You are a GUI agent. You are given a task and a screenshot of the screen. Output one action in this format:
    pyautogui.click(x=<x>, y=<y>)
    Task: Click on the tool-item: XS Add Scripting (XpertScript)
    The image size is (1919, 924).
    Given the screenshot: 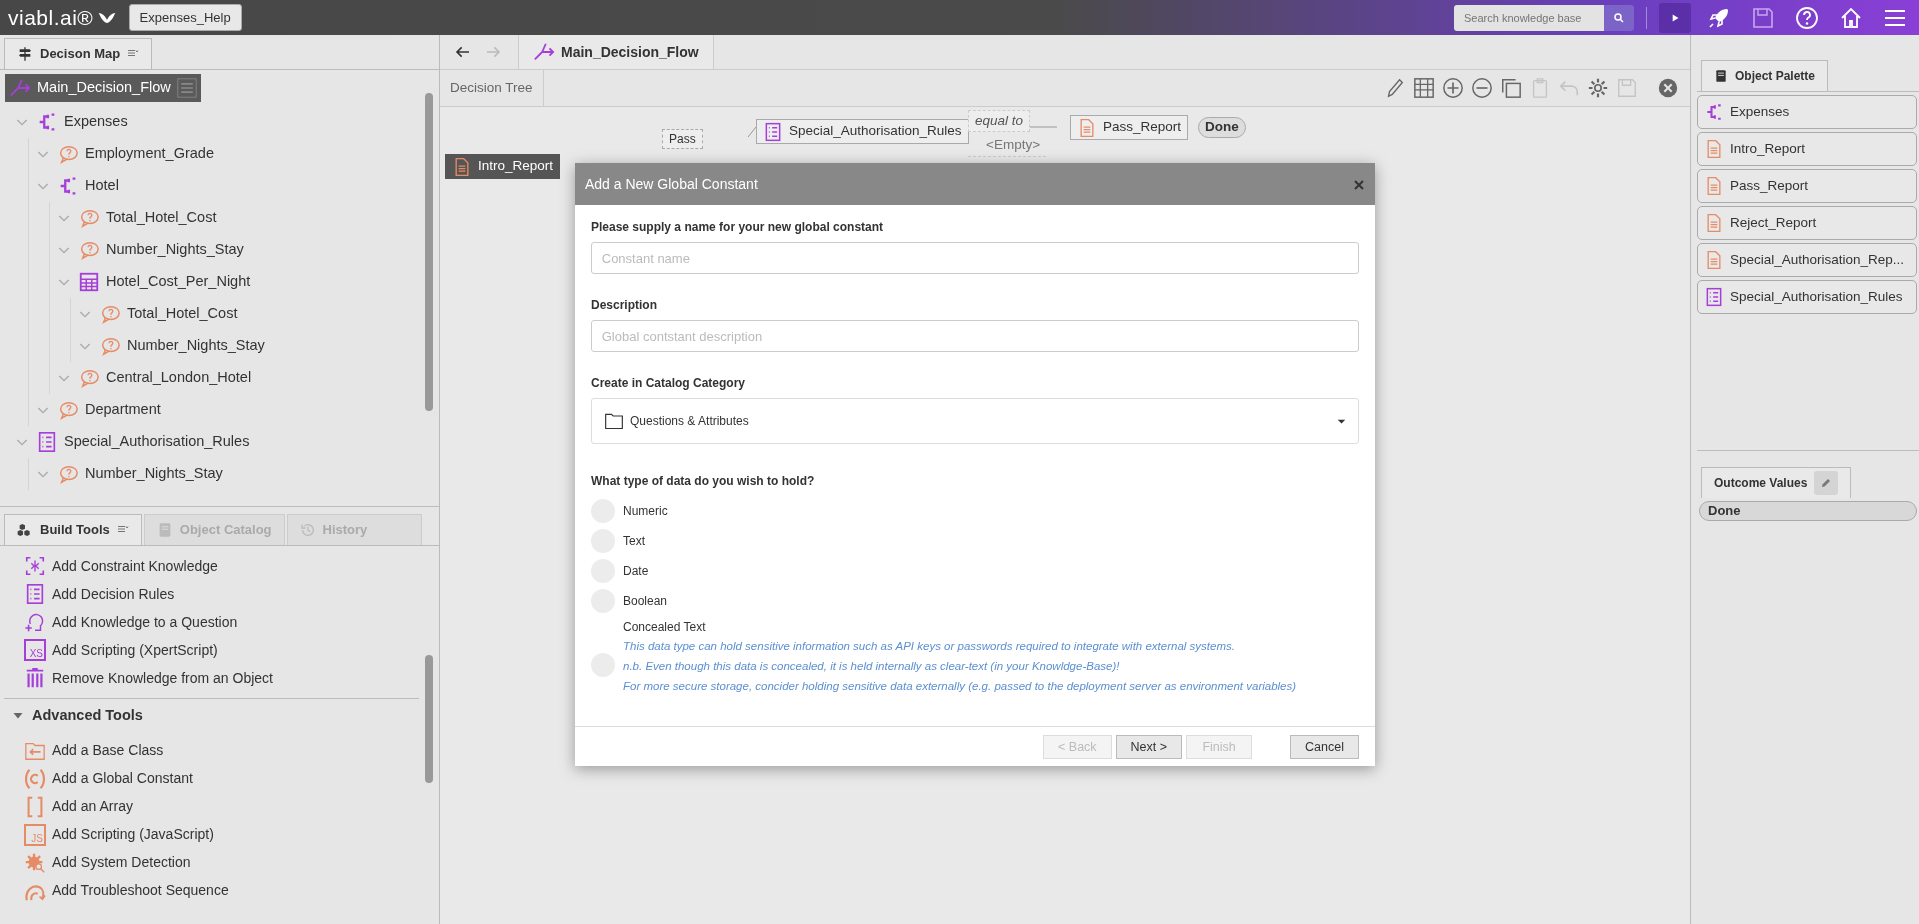 What is the action you would take?
    pyautogui.click(x=219, y=650)
    